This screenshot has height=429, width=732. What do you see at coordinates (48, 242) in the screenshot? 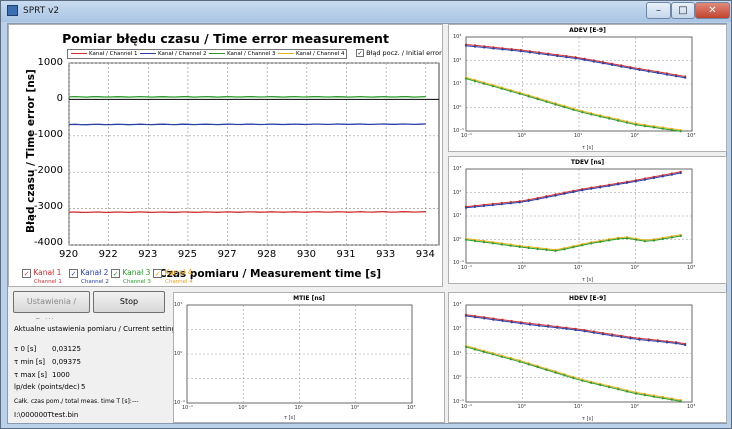
I see `y-tick-minus4000: -4000` at bounding box center [48, 242].